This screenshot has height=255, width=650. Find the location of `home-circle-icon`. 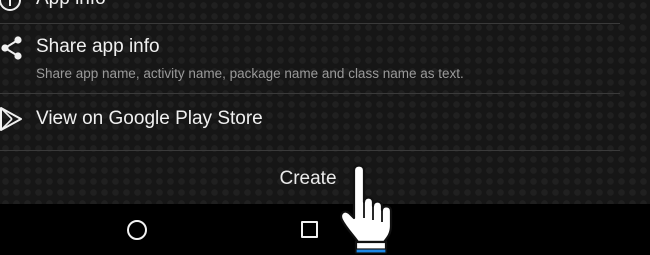

home-circle-icon is located at coordinates (137, 230).